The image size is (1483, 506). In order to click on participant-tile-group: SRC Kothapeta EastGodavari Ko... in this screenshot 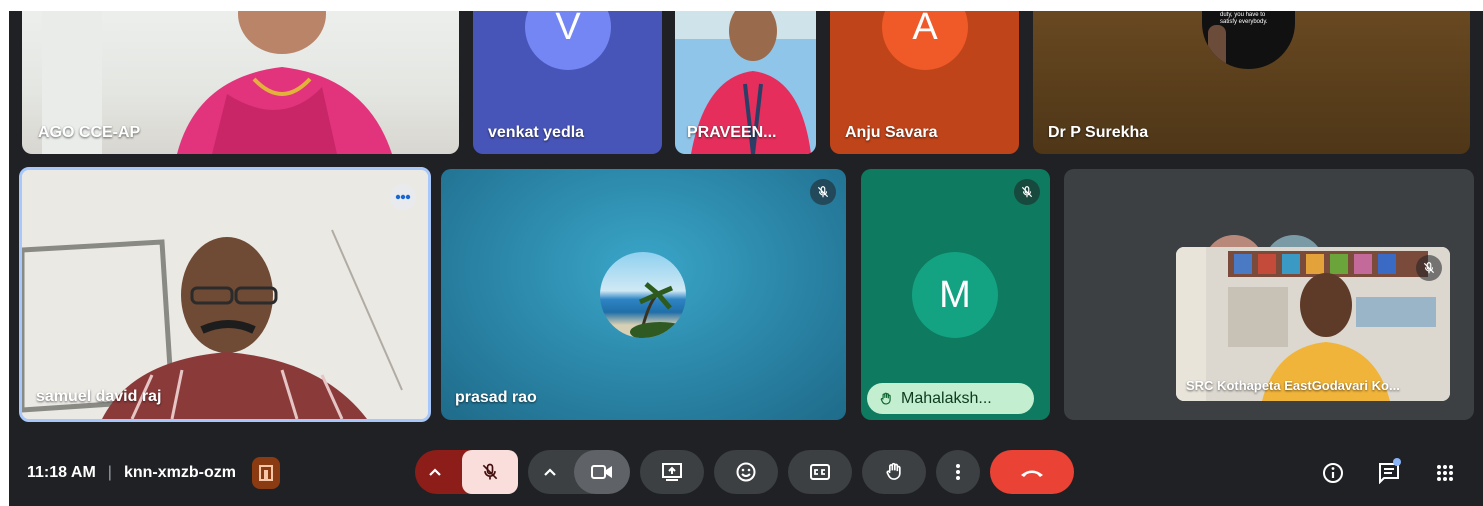, I will do `click(1269, 294)`.